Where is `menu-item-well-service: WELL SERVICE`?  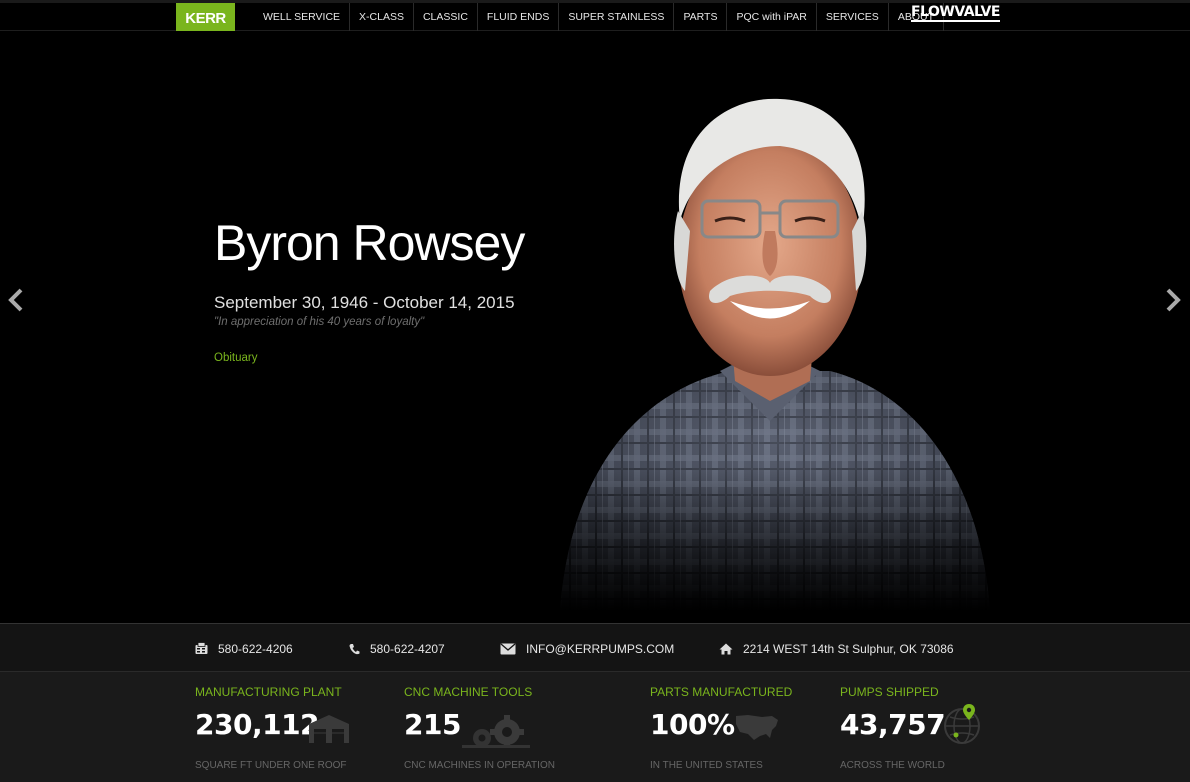 menu-item-well-service: WELL SERVICE is located at coordinates (302, 17).